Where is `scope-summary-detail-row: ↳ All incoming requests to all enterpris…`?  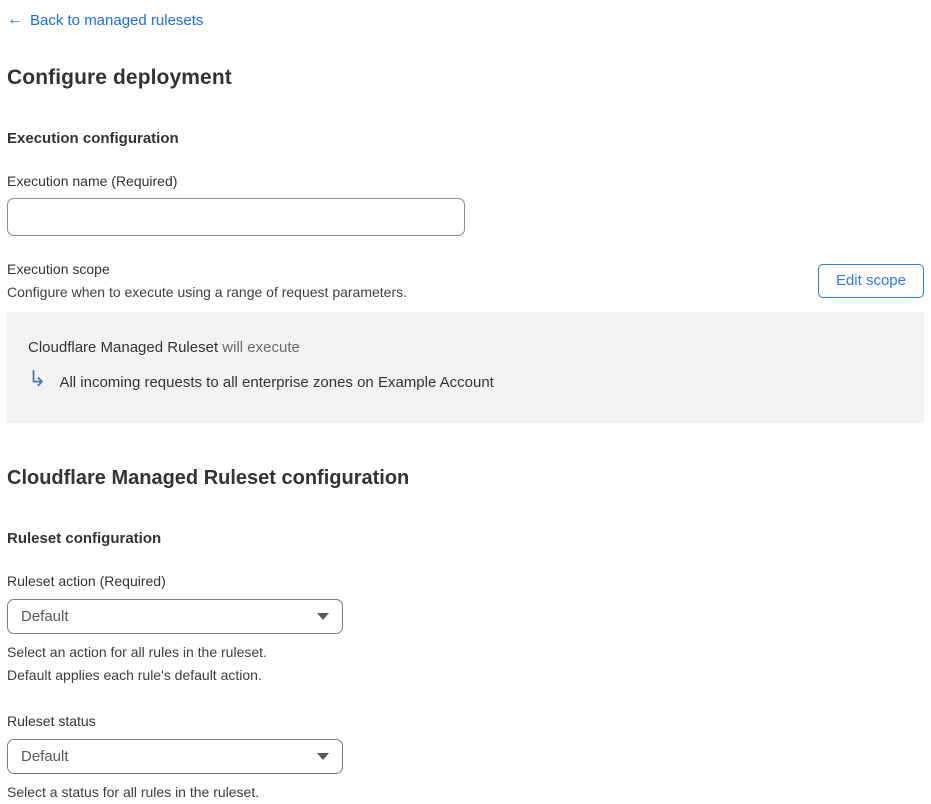 scope-summary-detail-row: ↳ All incoming requests to all enterpris… is located at coordinates (465, 379).